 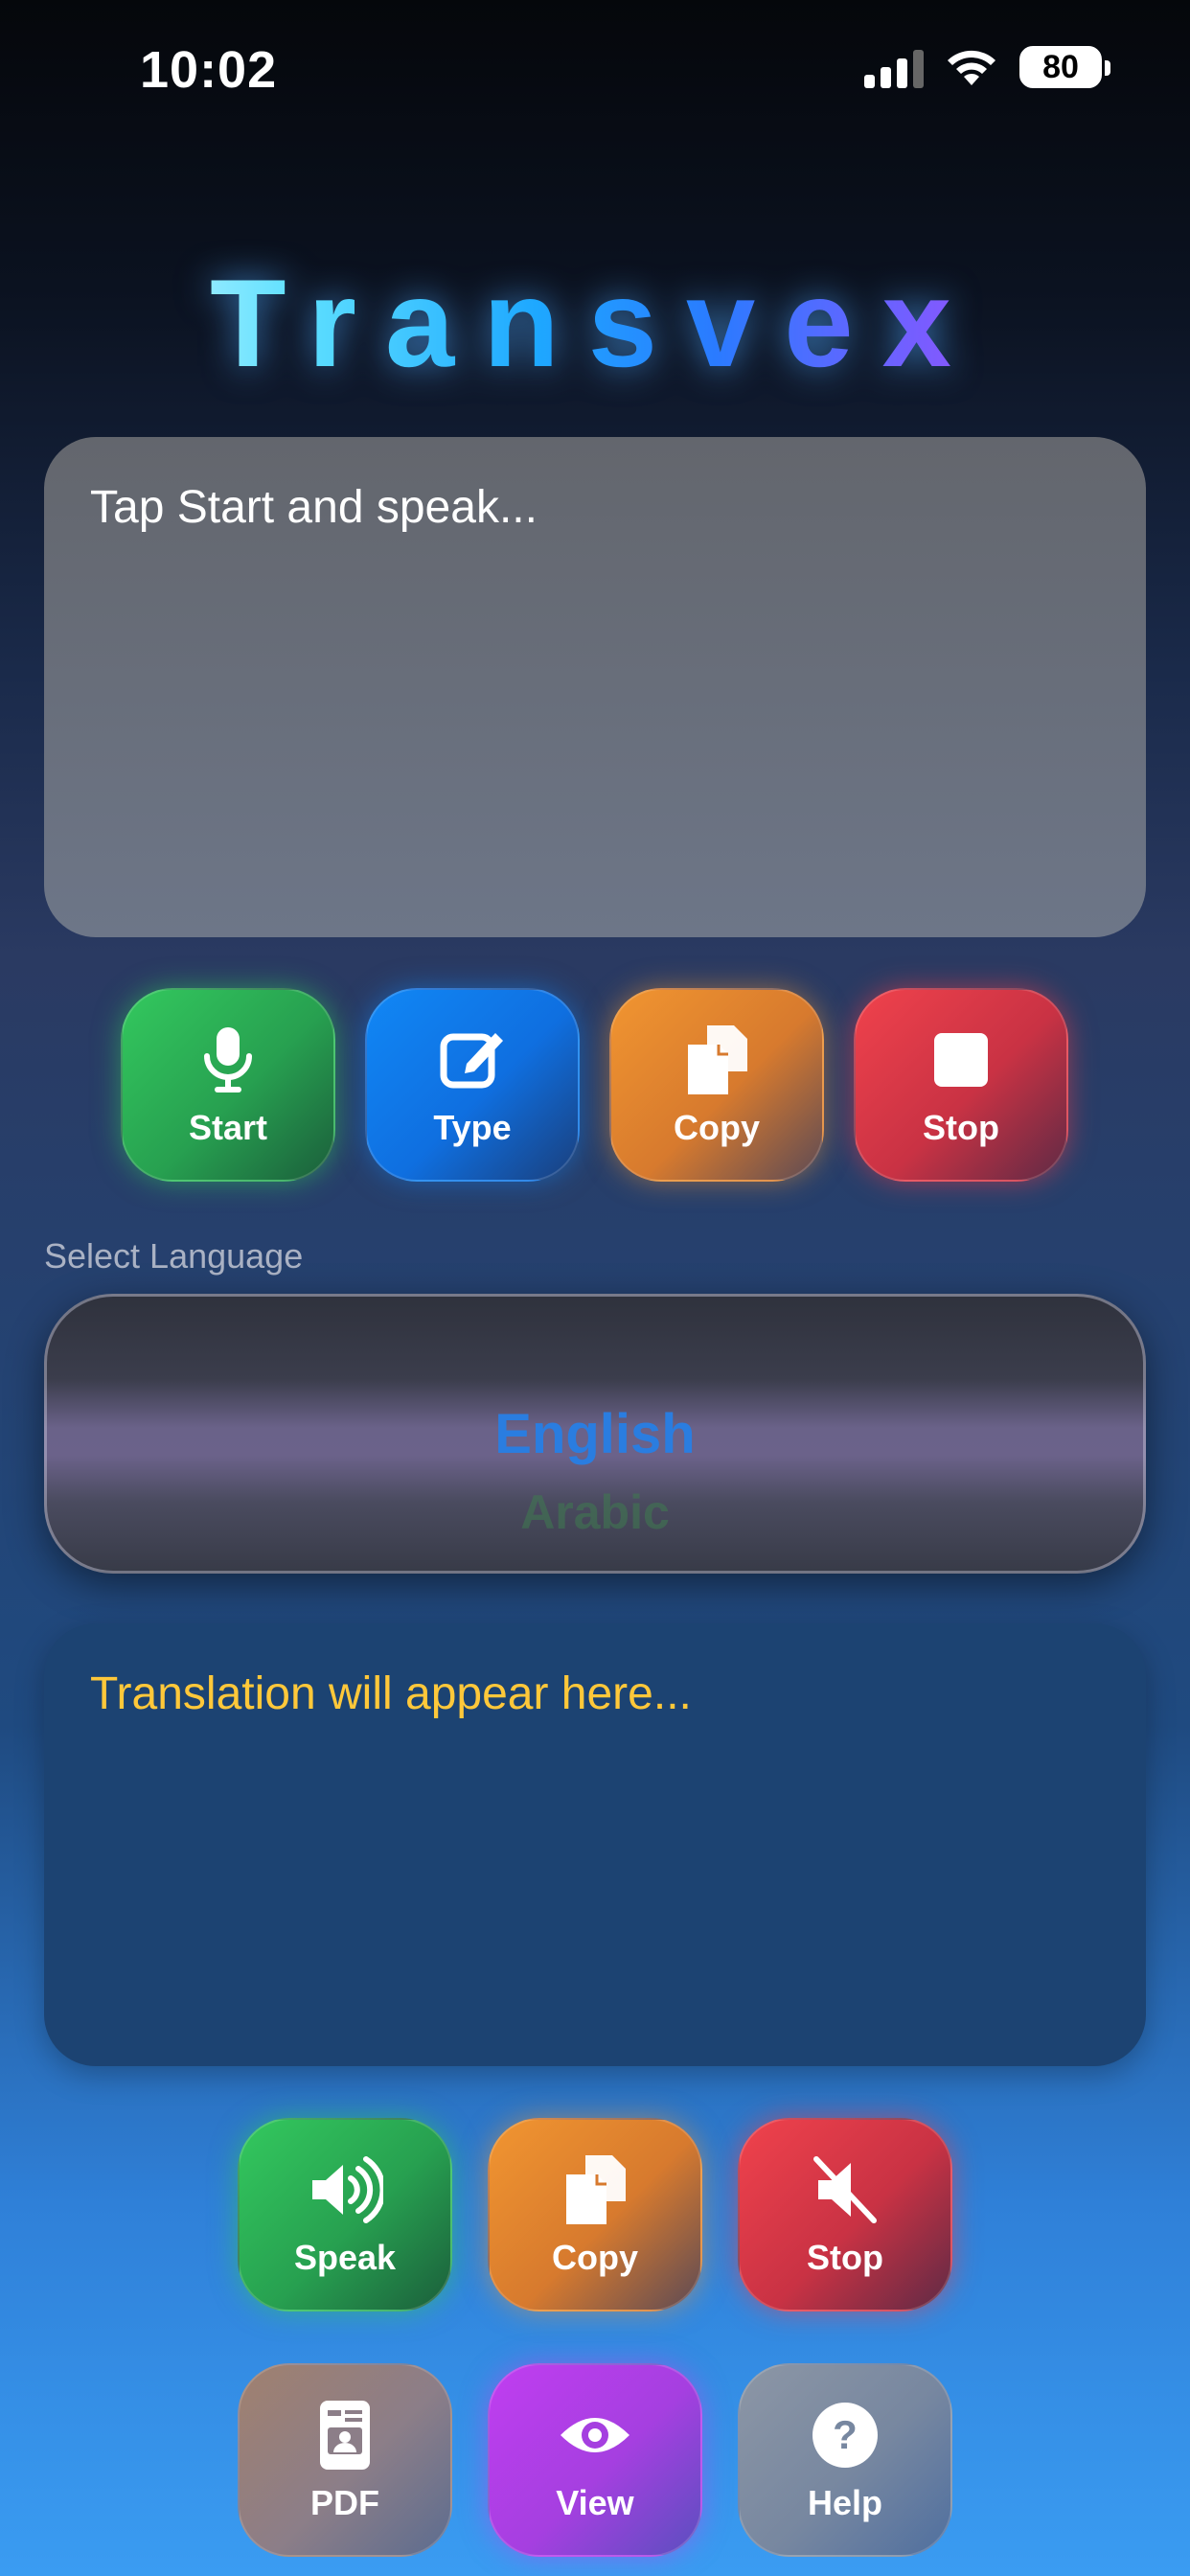 What do you see at coordinates (595, 1512) in the screenshot?
I see `language-option-arabic: Arabic` at bounding box center [595, 1512].